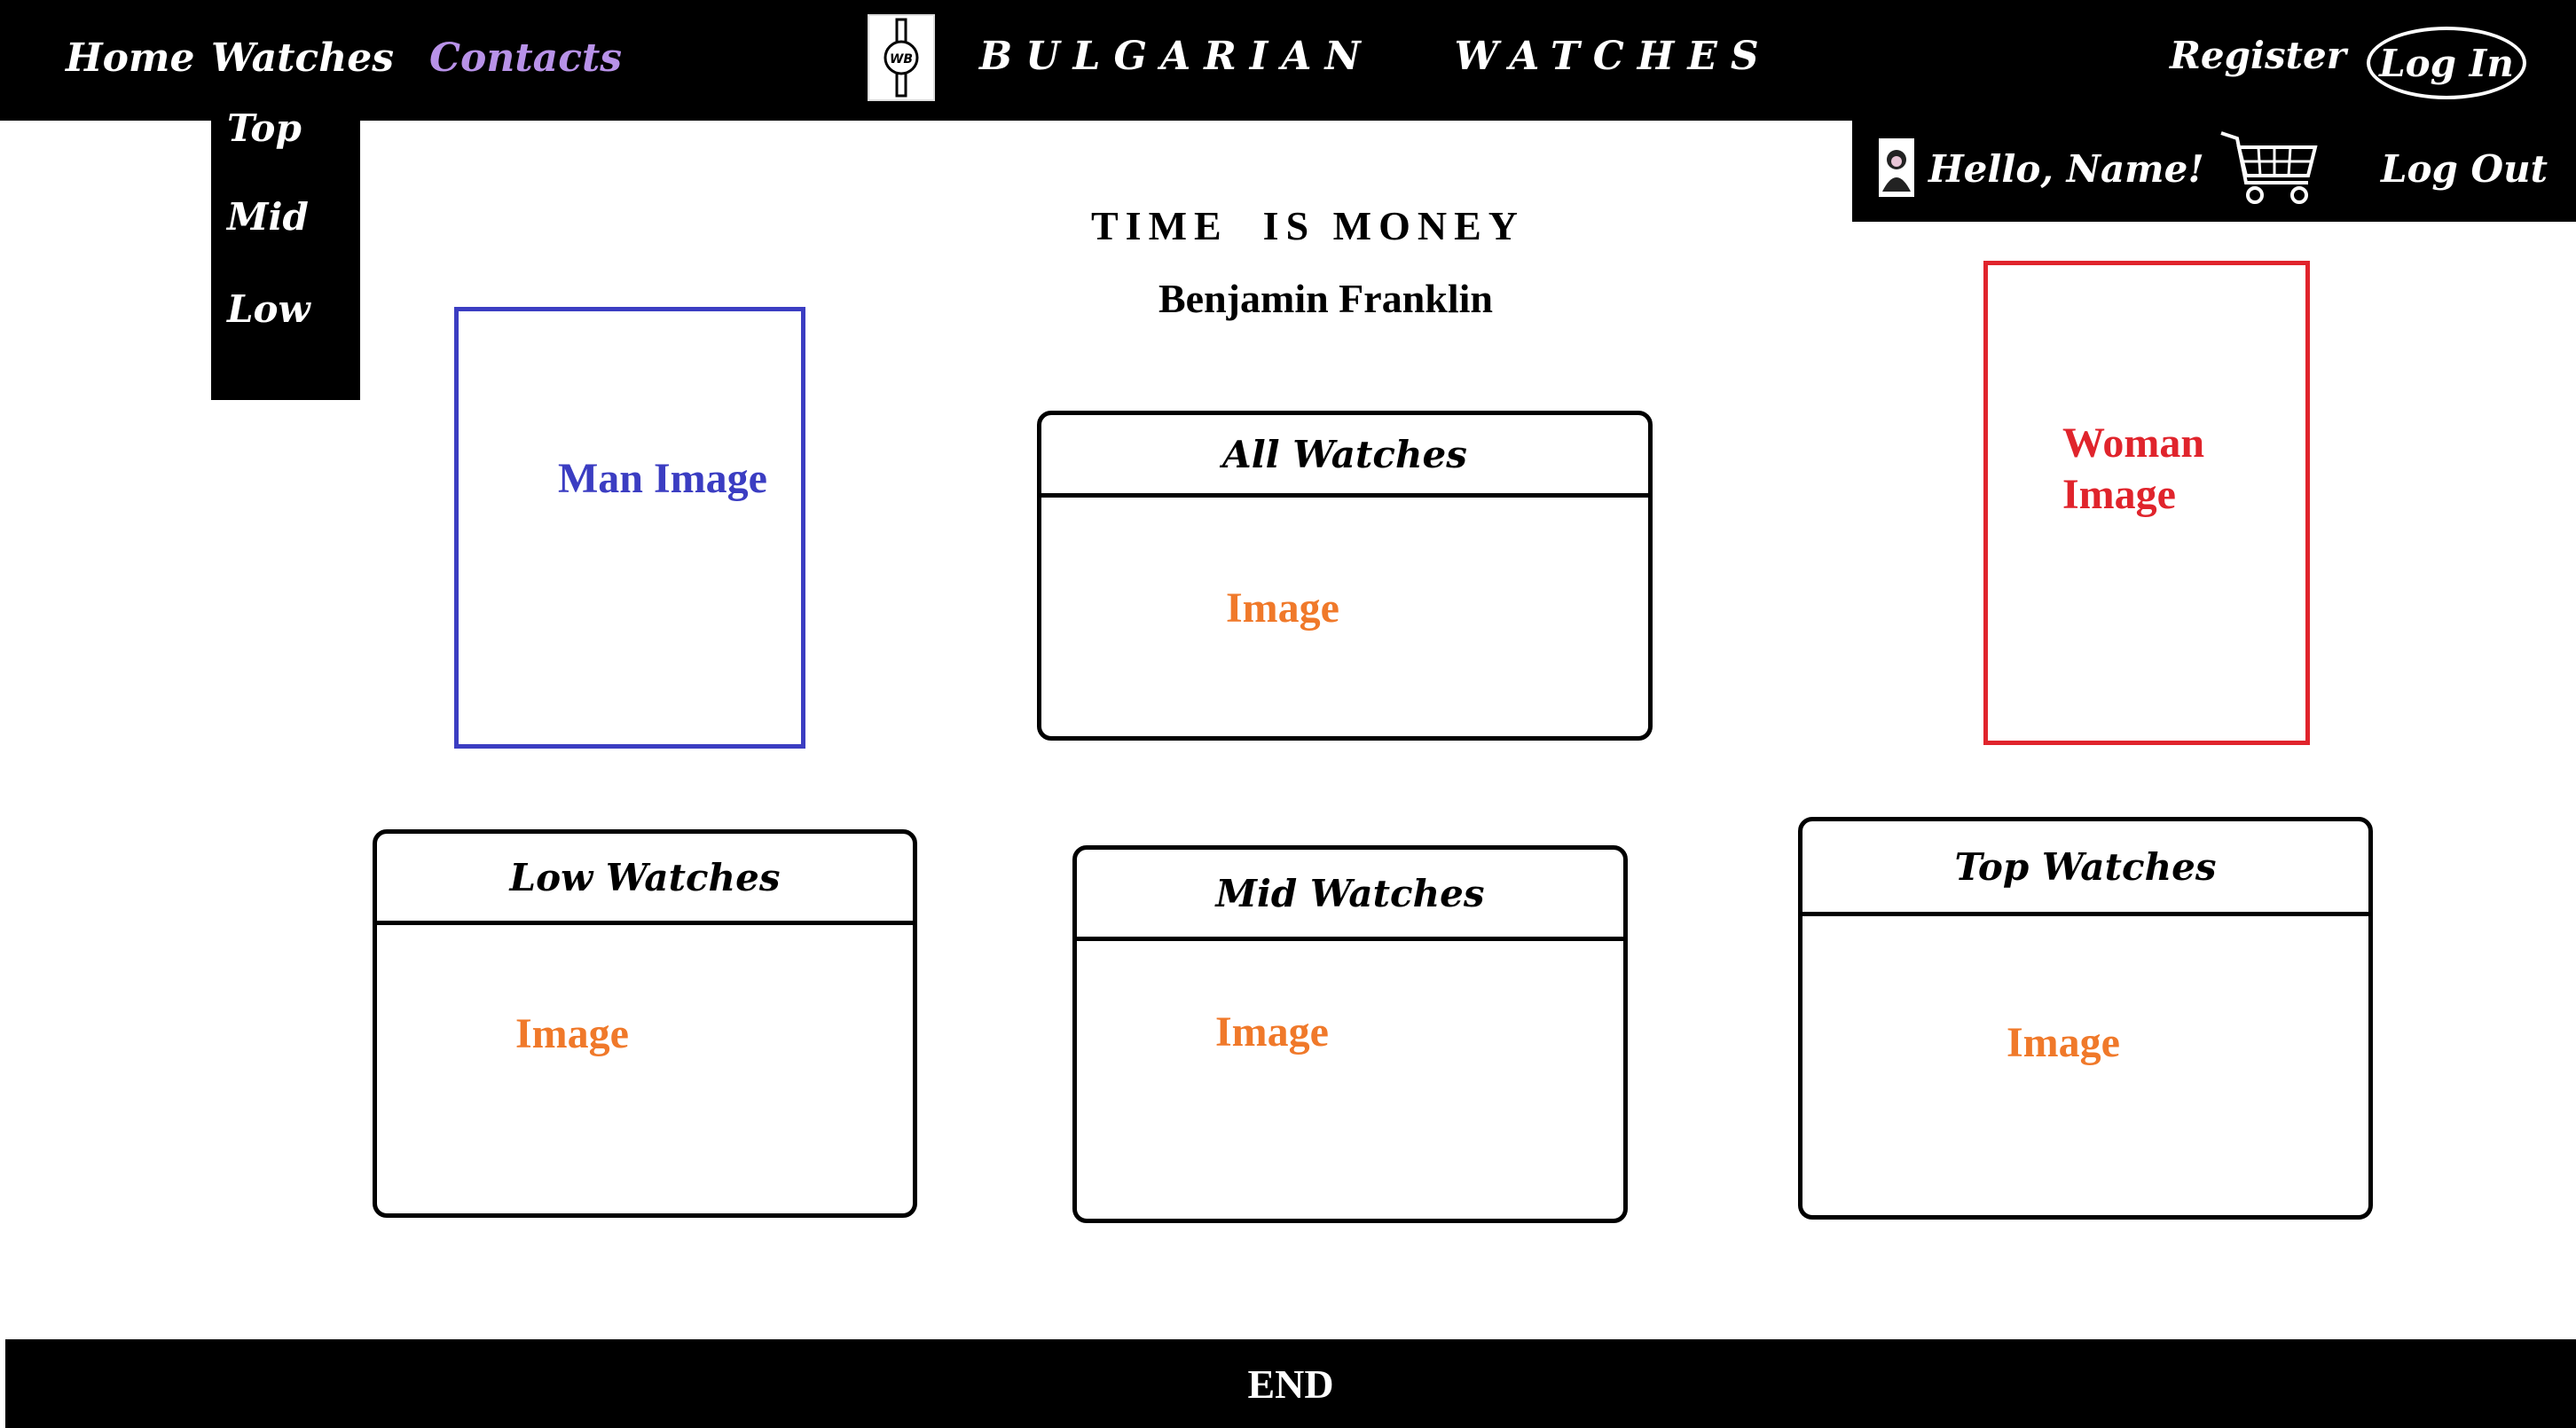 The image size is (2576, 1428). Describe the element at coordinates (525, 58) in the screenshot. I see `nav-contacts-link: Contacts` at that location.